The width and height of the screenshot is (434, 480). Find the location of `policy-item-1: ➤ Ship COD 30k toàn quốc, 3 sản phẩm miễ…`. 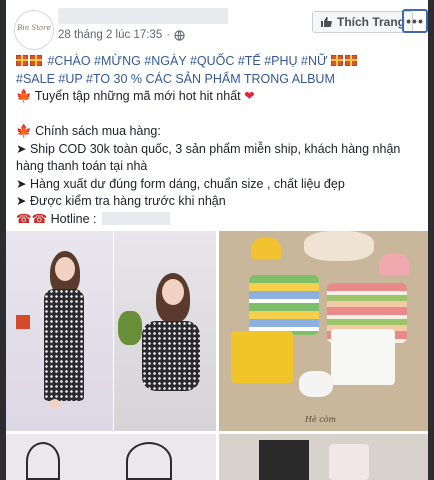

policy-item-1: ➤ Ship COD 30k toàn quốc, 3 sản phẩm miễ… is located at coordinates (220, 158).